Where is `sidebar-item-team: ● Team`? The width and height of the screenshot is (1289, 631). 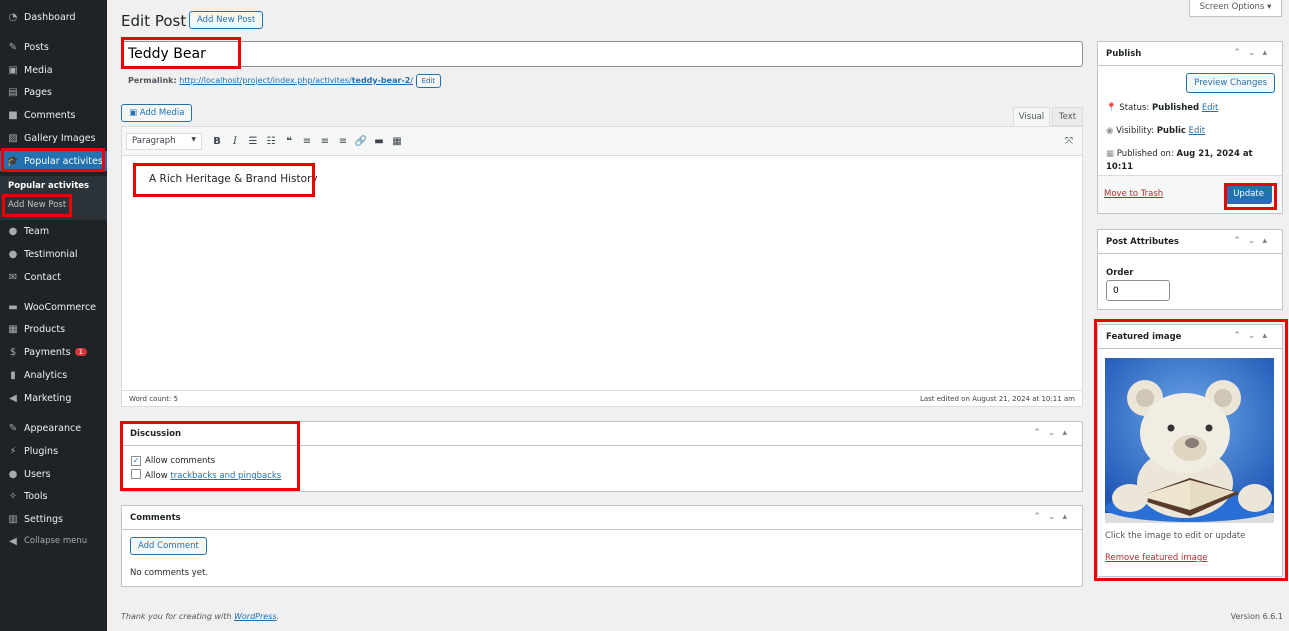 sidebar-item-team: ● Team is located at coordinates (53, 231).